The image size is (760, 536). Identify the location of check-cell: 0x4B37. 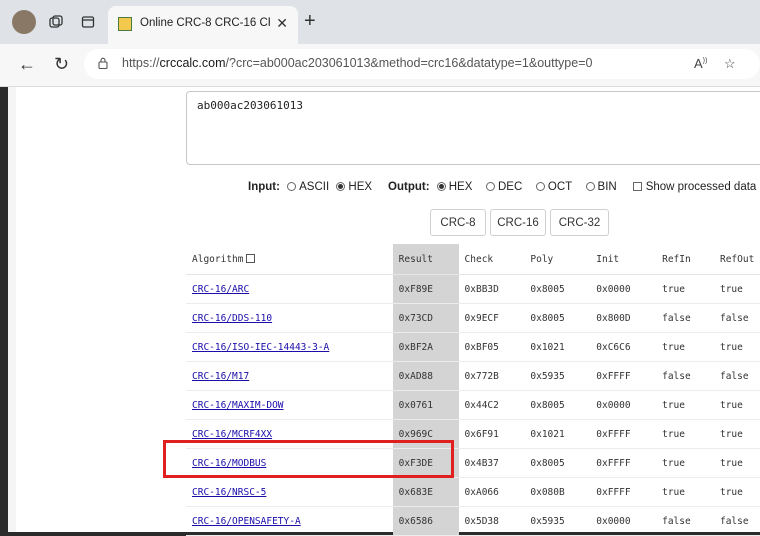
(491, 463).